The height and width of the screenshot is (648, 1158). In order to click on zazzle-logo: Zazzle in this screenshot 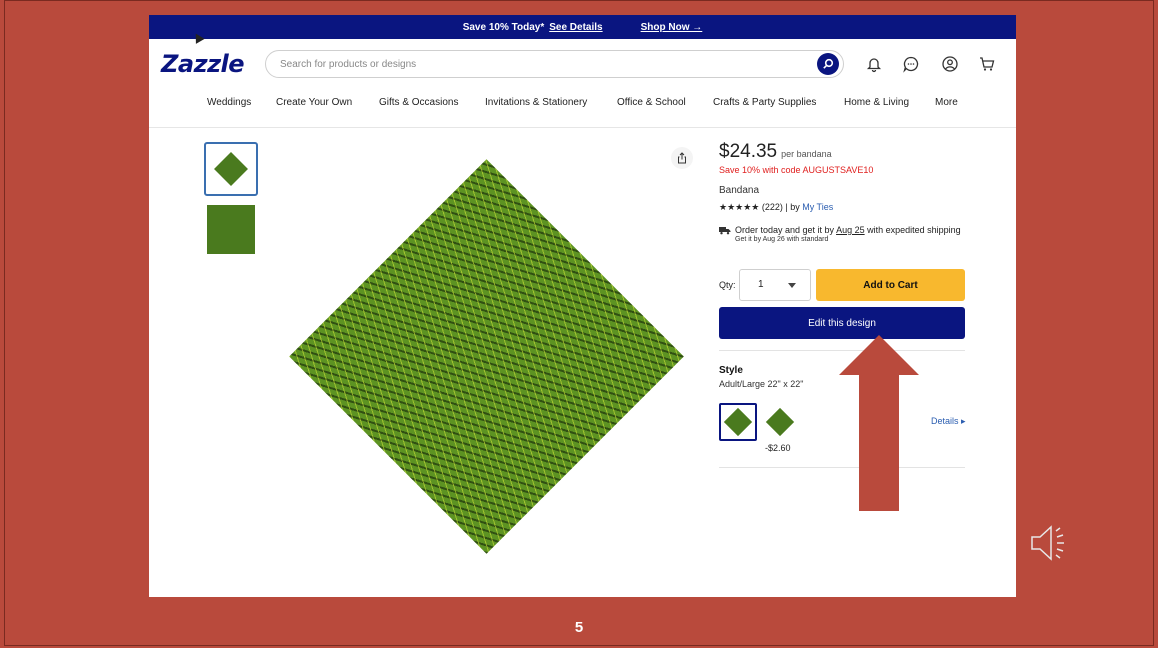, I will do `click(203, 64)`.